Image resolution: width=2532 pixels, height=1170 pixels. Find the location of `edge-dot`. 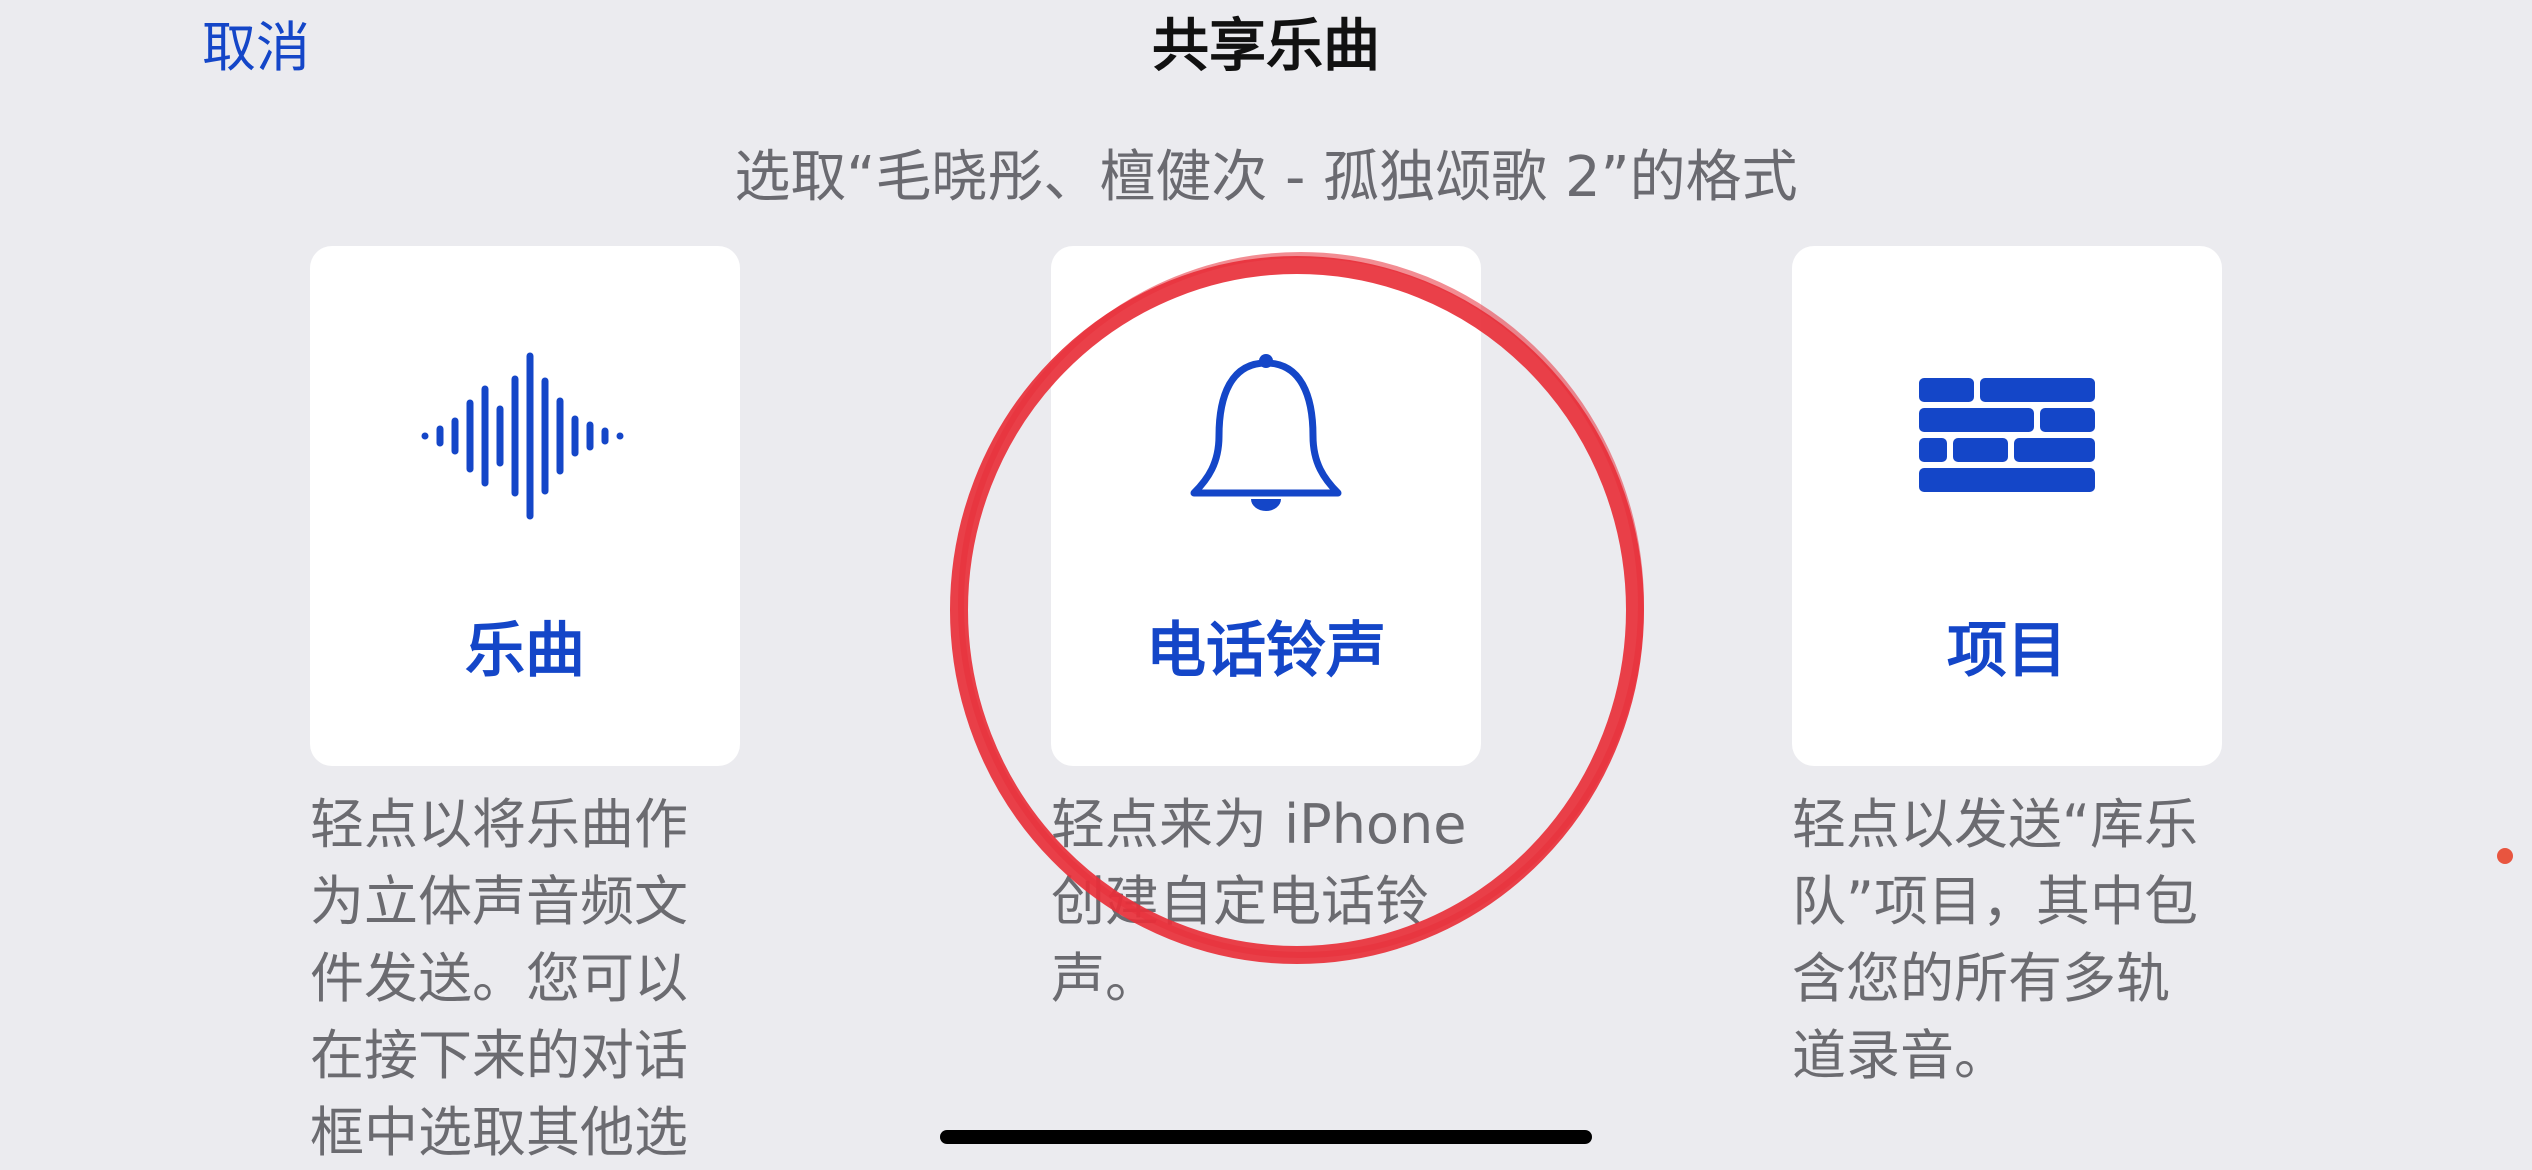

edge-dot is located at coordinates (2505, 856).